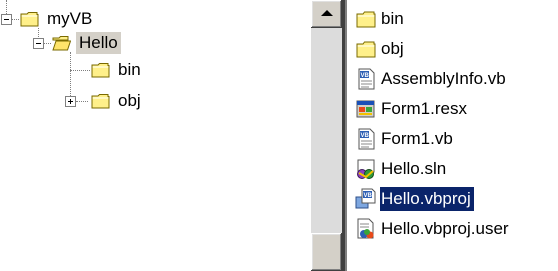 Image resolution: width=558 pixels, height=271 pixels. I want to click on vertical-scrollbar, so click(326, 135).